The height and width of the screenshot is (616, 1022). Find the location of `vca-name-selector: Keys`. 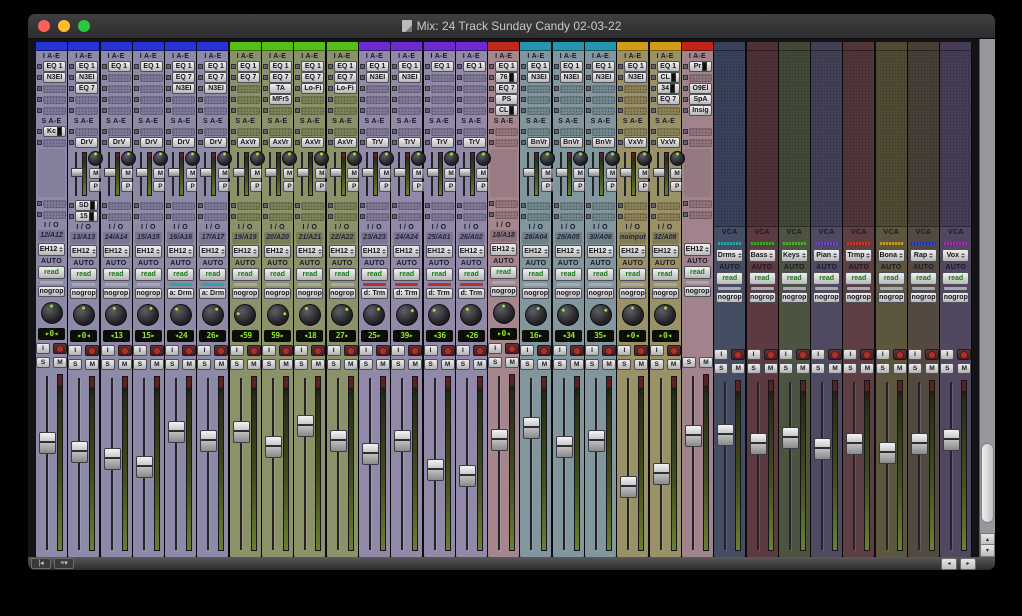

vca-name-selector: Keys is located at coordinates (794, 255).